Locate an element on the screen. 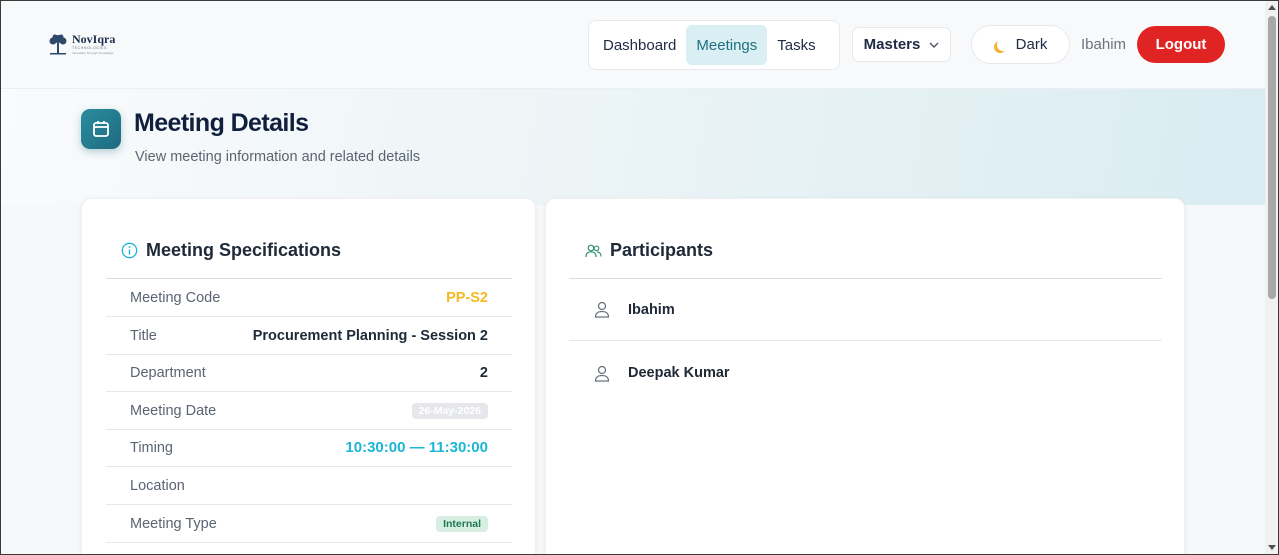  meeting-type-badge: Internal is located at coordinates (462, 523).